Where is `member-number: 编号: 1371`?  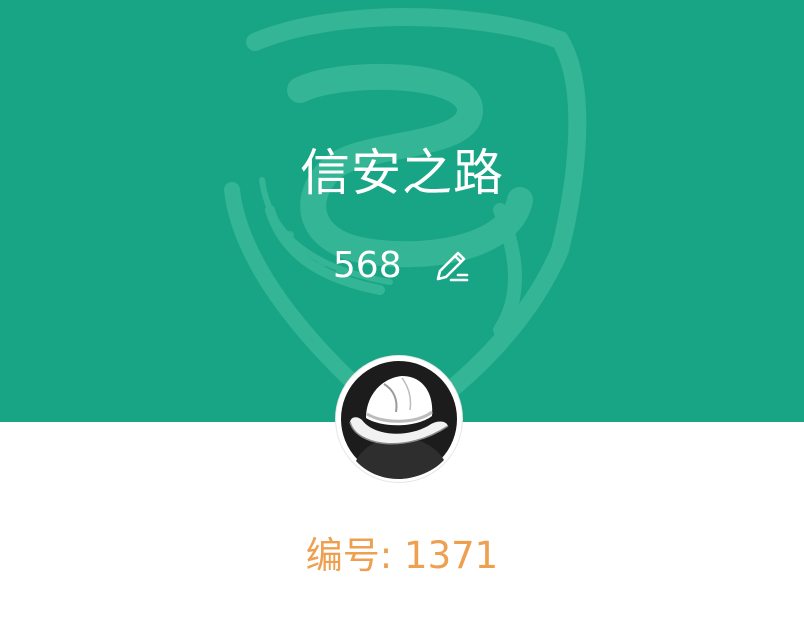
member-number: 编号: 1371 is located at coordinates (402, 555).